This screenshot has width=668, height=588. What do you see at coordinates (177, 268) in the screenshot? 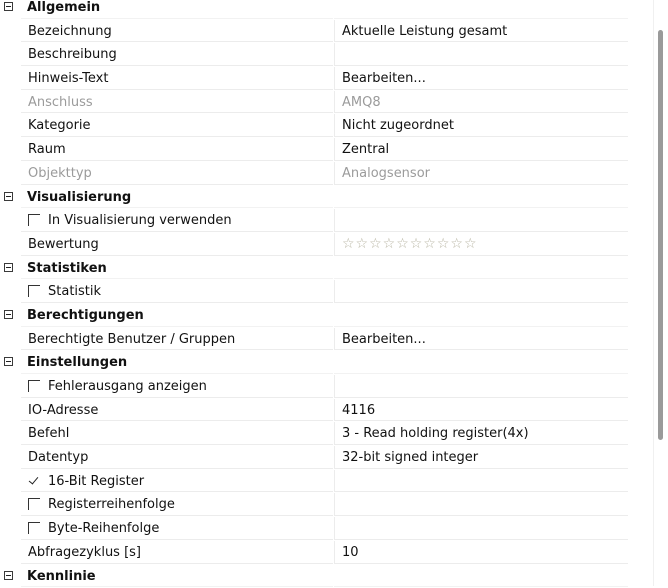
I see `category-label: Statistiken` at bounding box center [177, 268].